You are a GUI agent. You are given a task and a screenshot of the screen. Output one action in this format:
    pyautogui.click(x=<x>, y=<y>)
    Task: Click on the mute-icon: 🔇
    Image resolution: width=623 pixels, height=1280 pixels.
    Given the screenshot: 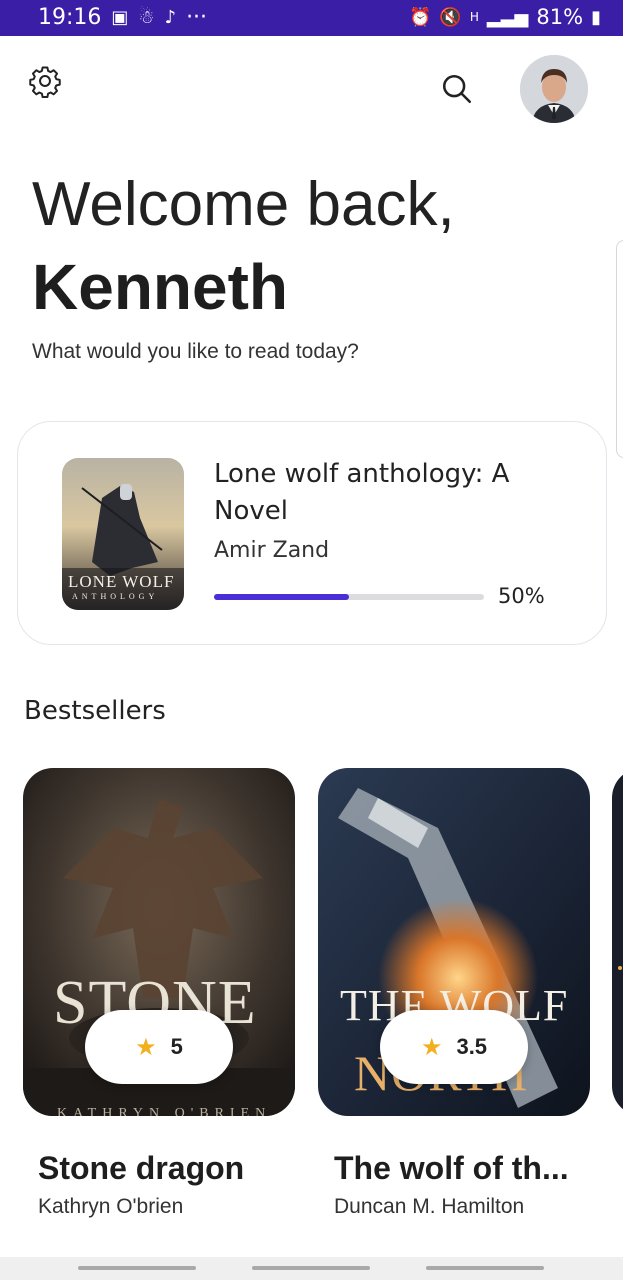 What is the action you would take?
    pyautogui.click(x=450, y=17)
    